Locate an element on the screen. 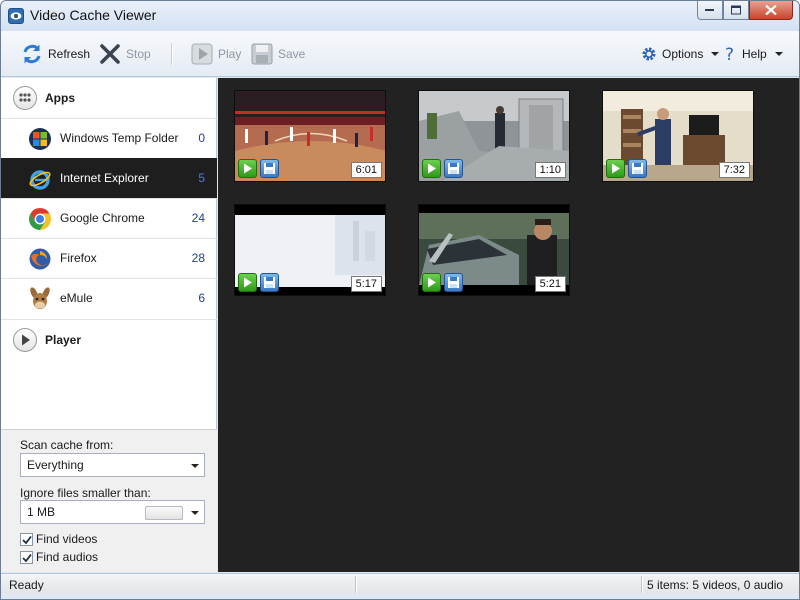 The image size is (800, 600). save-button: Save is located at coordinates (278, 54).